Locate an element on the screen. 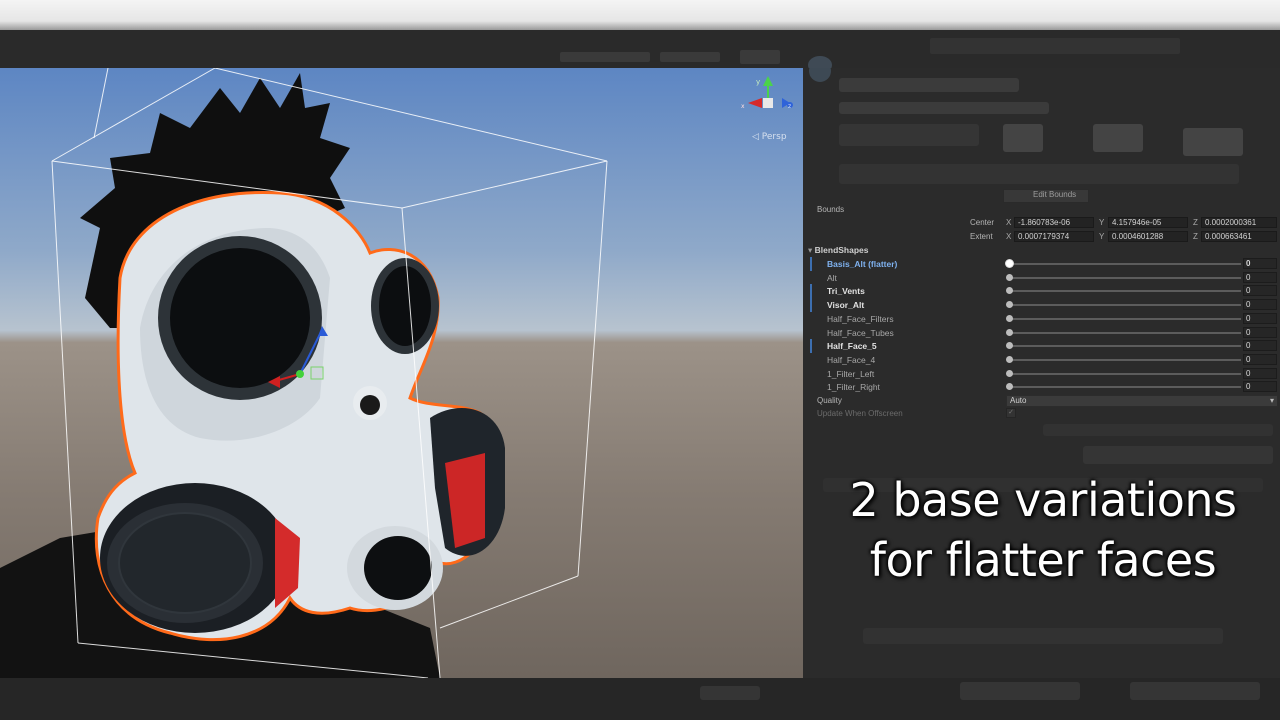  blendshape-row: Half_Face_Tubes 0 is located at coordinates (1041, 333).